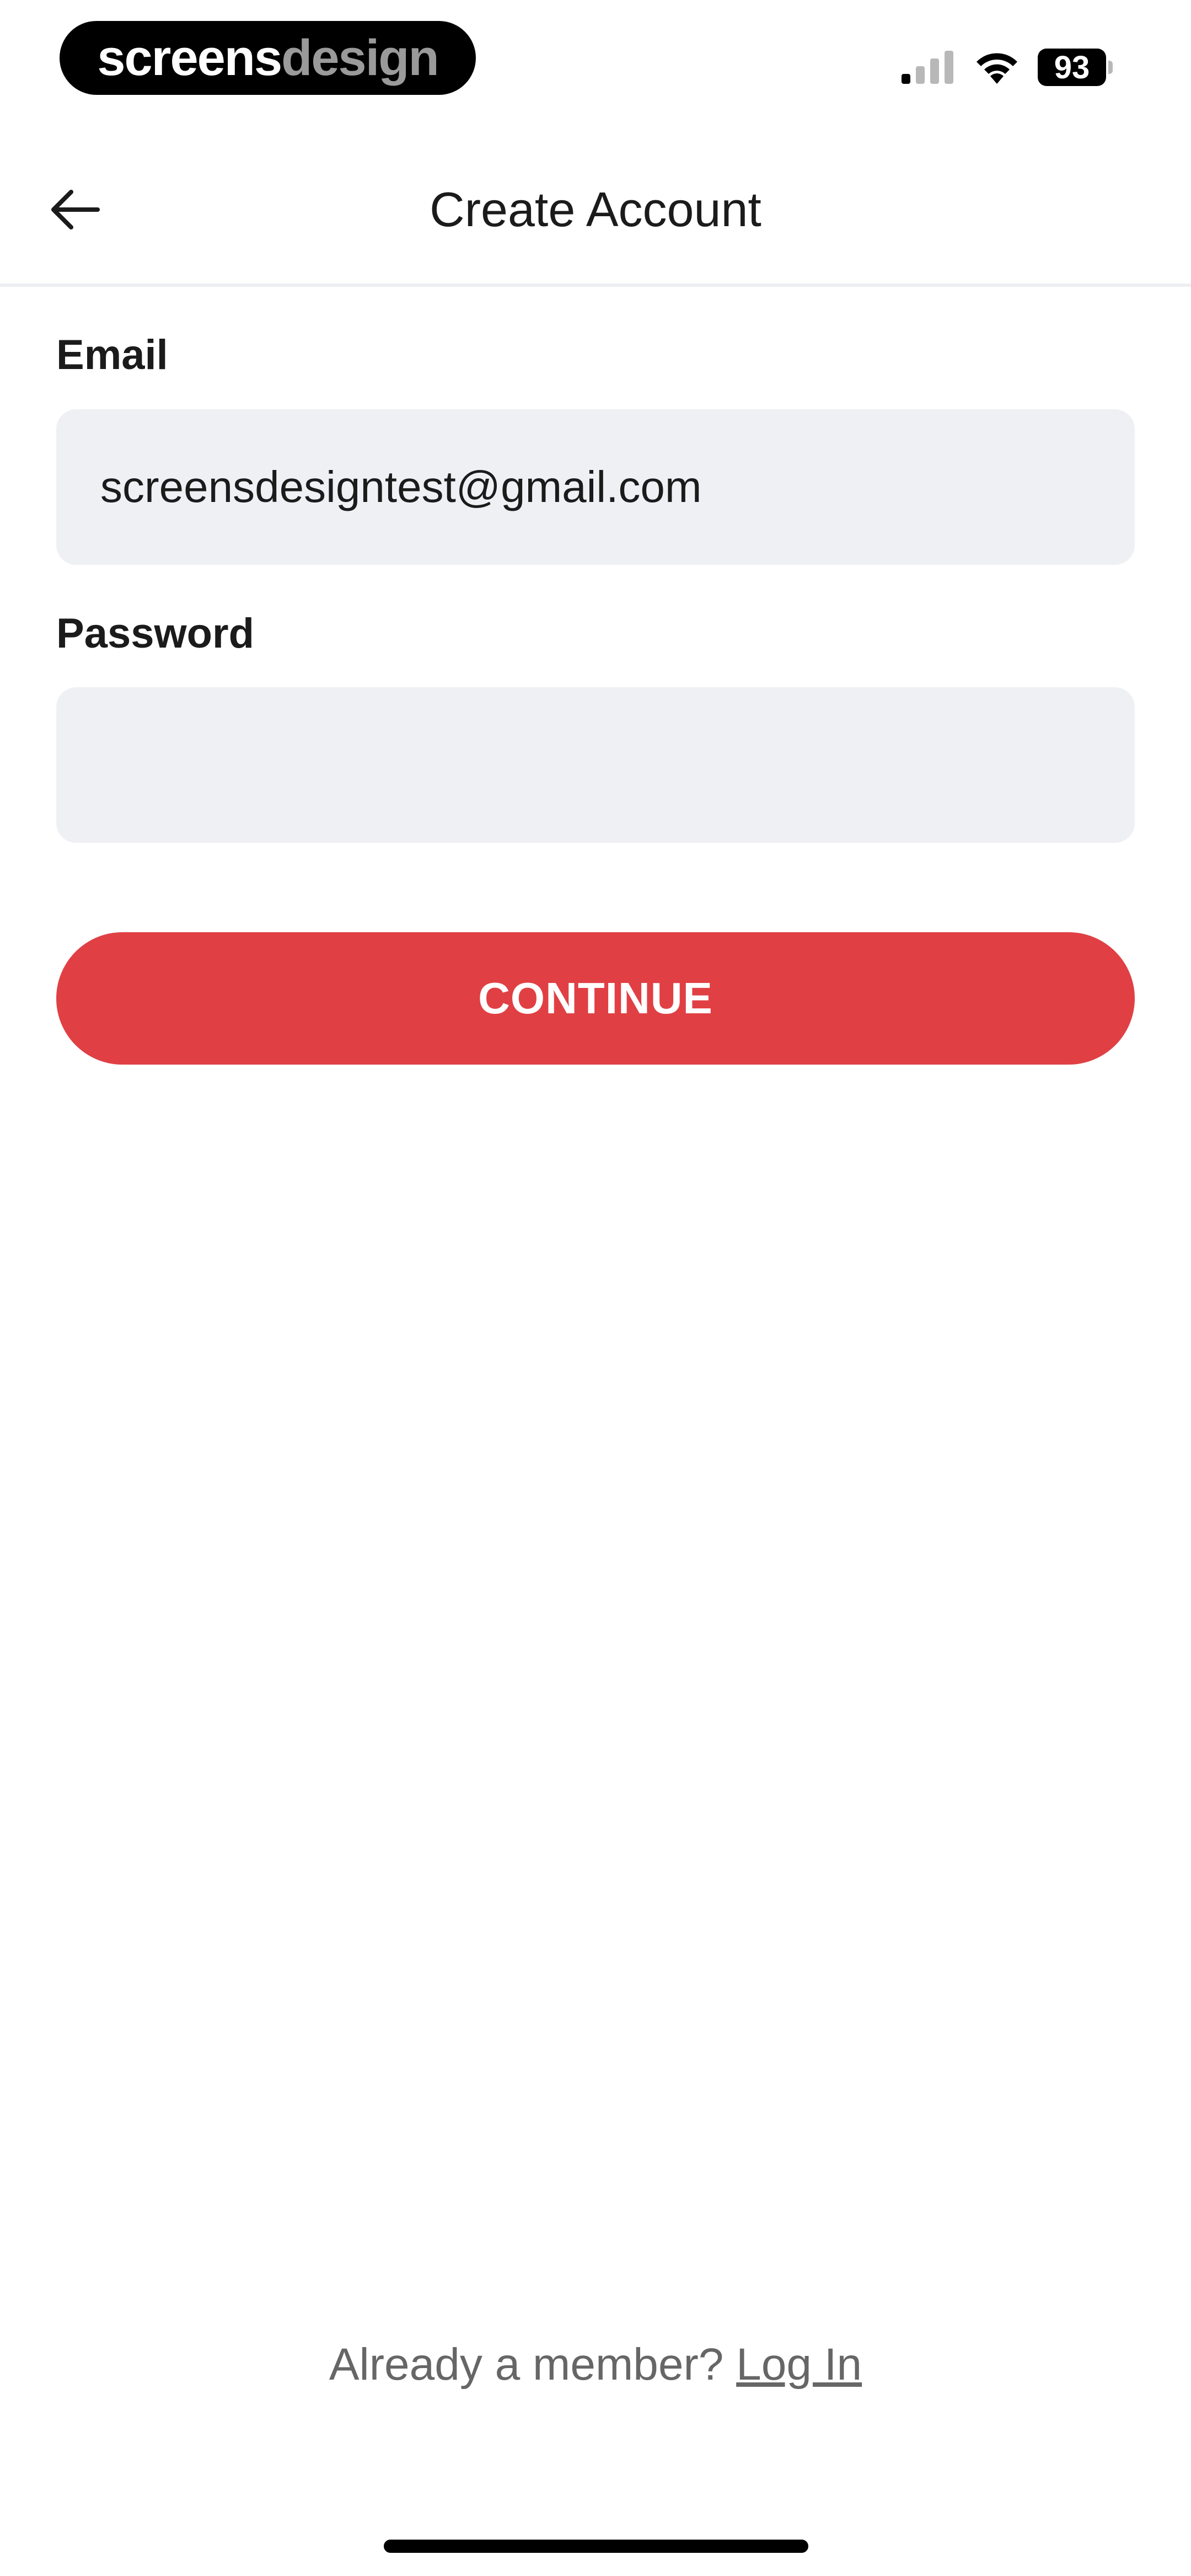  Describe the element at coordinates (595, 998) in the screenshot. I see `continue-button: CONTINUE` at that location.